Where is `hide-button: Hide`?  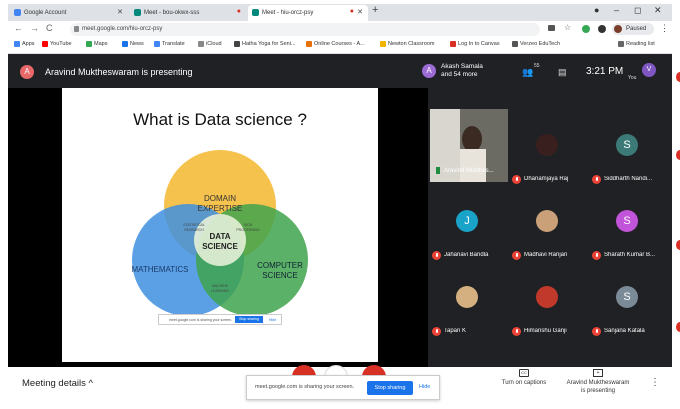 hide-button: Hide is located at coordinates (424, 387).